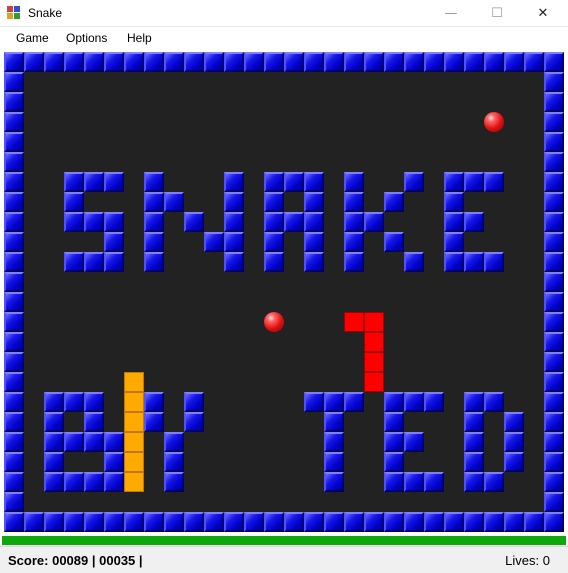  What do you see at coordinates (527, 560) in the screenshot?
I see `lives-readout: Lives: 0` at bounding box center [527, 560].